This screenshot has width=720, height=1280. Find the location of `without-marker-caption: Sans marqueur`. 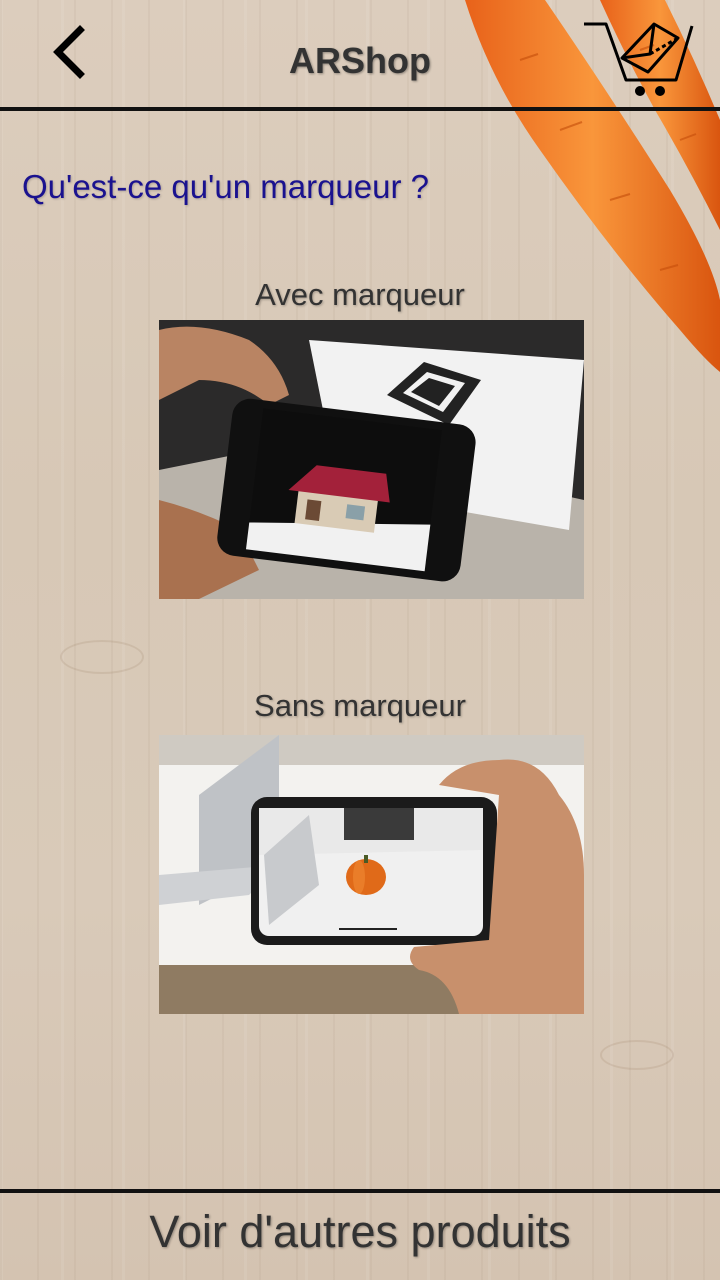

without-marker-caption: Sans marqueur is located at coordinates (360, 705).